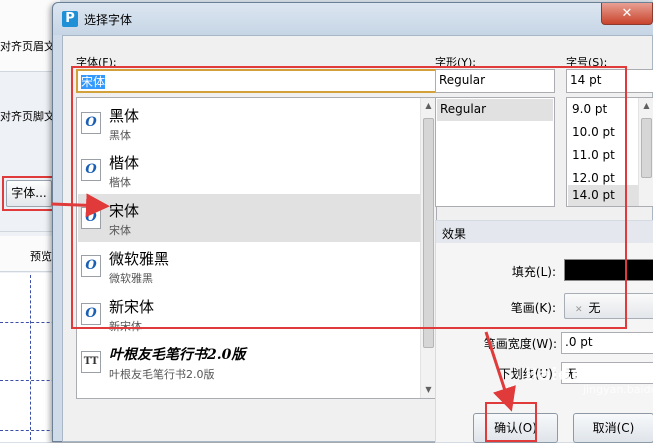 Image resolution: width=653 pixels, height=443 pixels. What do you see at coordinates (500, 371) in the screenshot?
I see `arrow-to-ok` at bounding box center [500, 371].